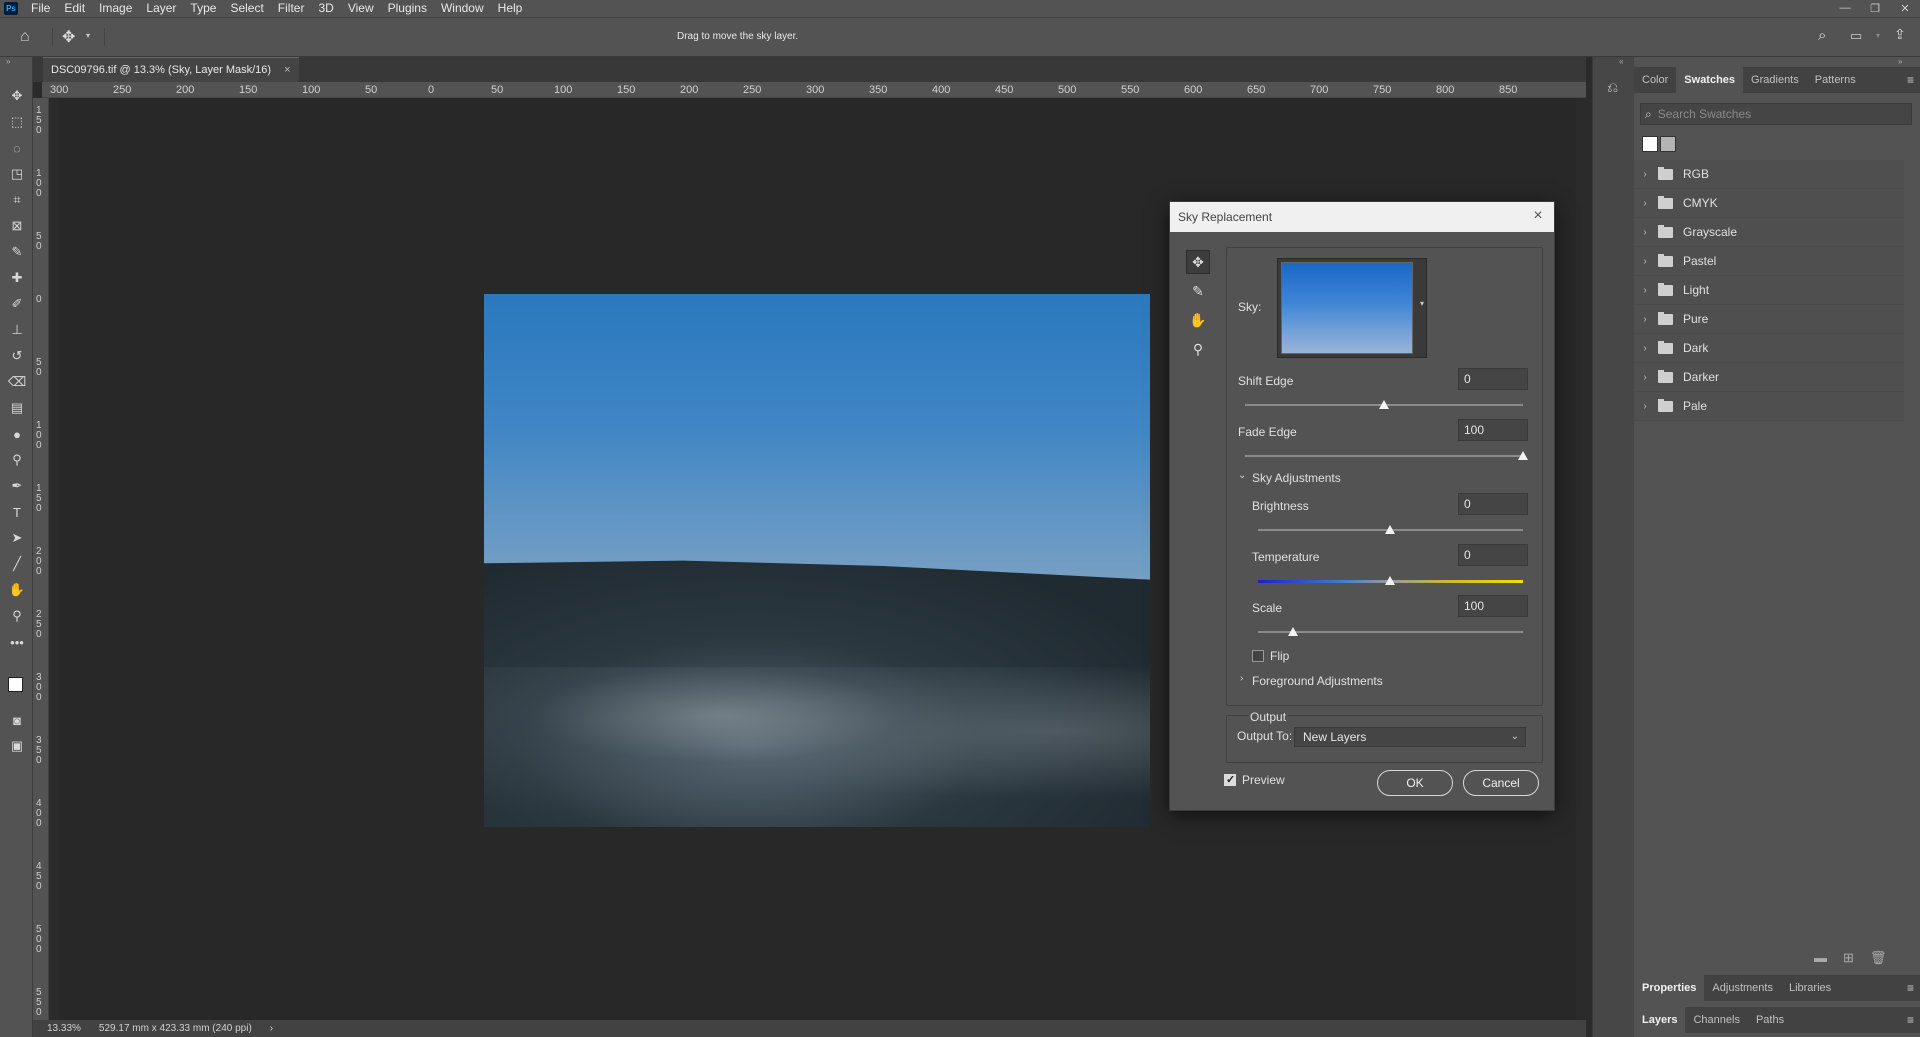  I want to click on status-menu-icon: ›, so click(271, 1028).